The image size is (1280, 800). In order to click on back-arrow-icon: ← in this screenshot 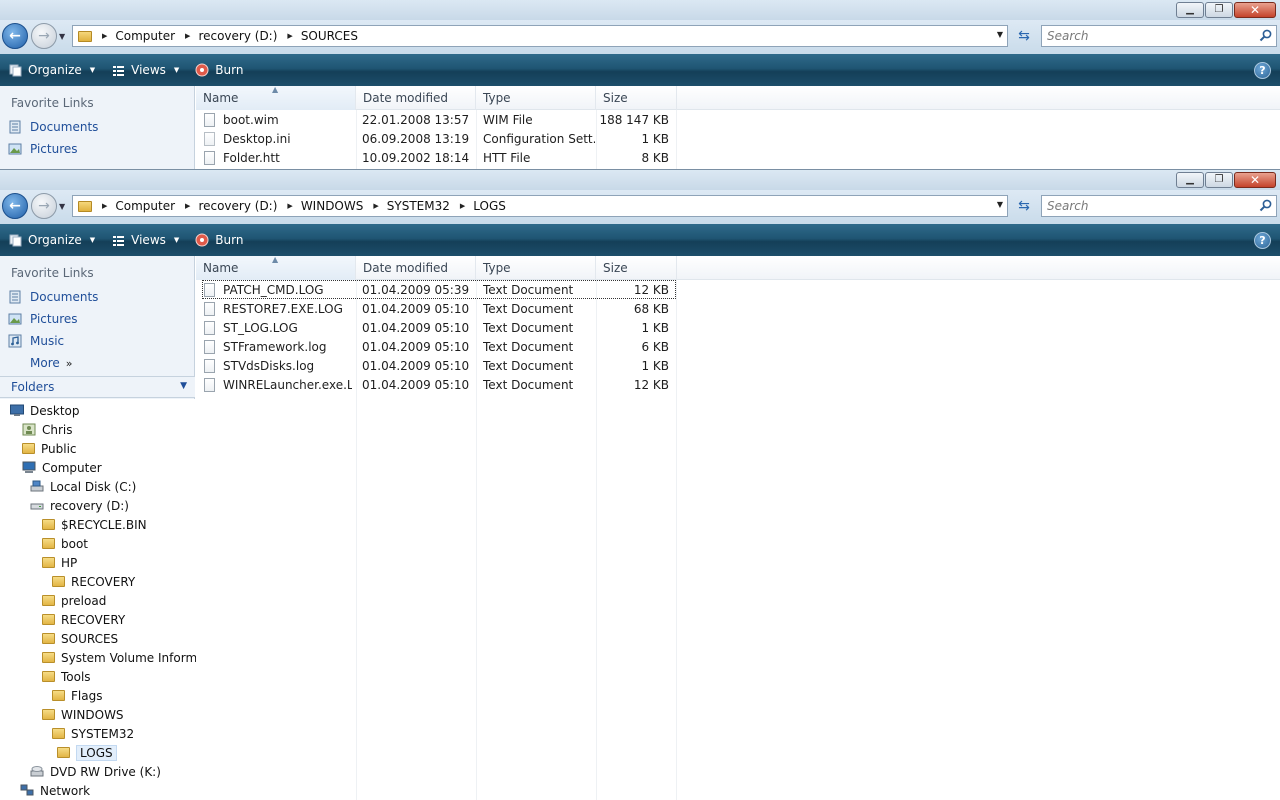, I will do `click(15, 206)`.